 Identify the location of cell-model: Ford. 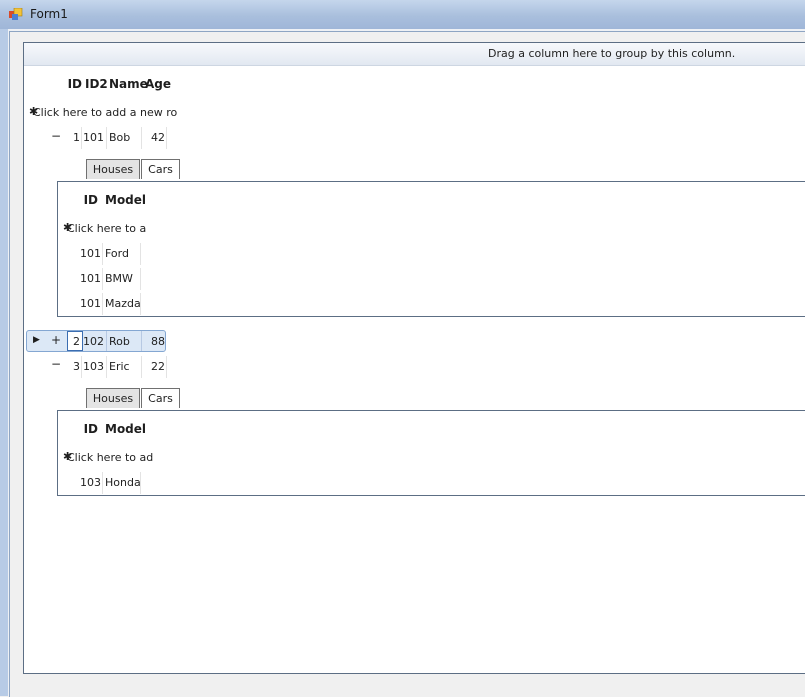
(117, 253).